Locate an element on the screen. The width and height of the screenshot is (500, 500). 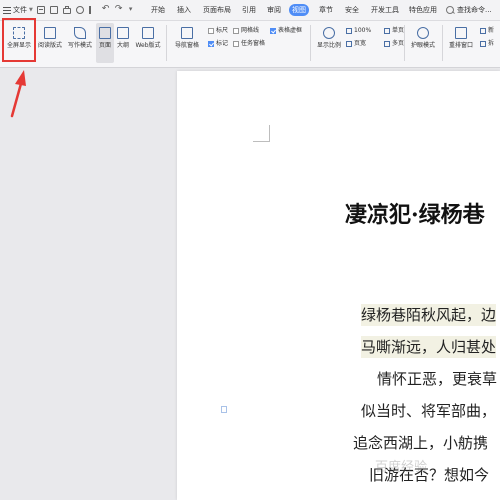
page-width-icon is located at coordinates (349, 44).